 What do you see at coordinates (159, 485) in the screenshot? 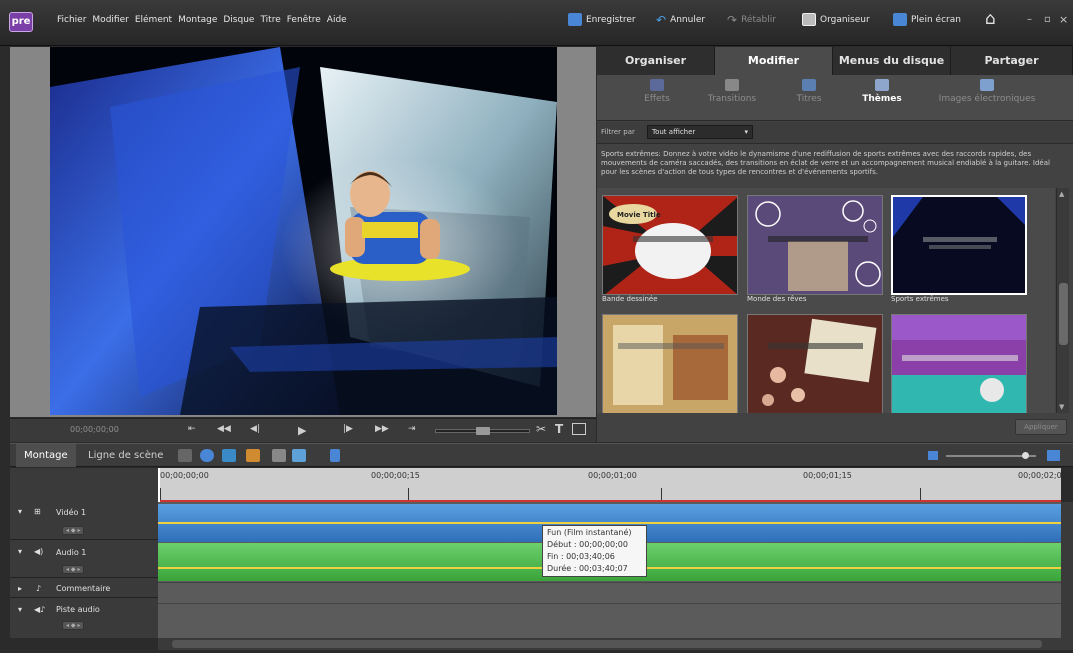
I see `playhead` at bounding box center [159, 485].